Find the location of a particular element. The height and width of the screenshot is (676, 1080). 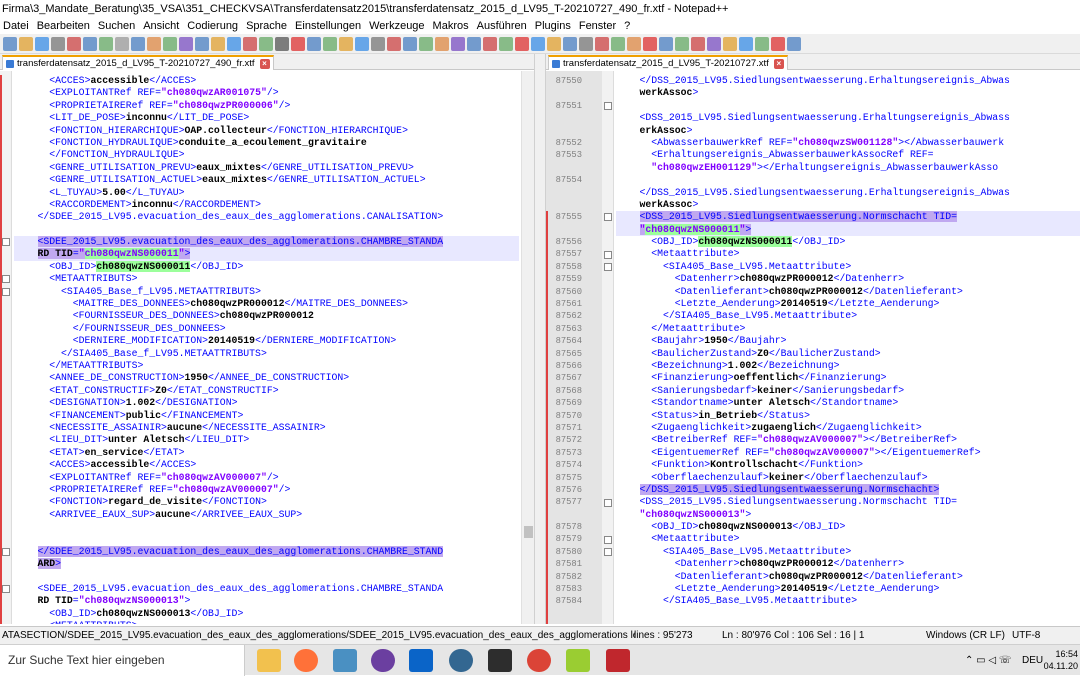

code-line: RD TID="ch080qwzNS000011"> is located at coordinates (266, 254).